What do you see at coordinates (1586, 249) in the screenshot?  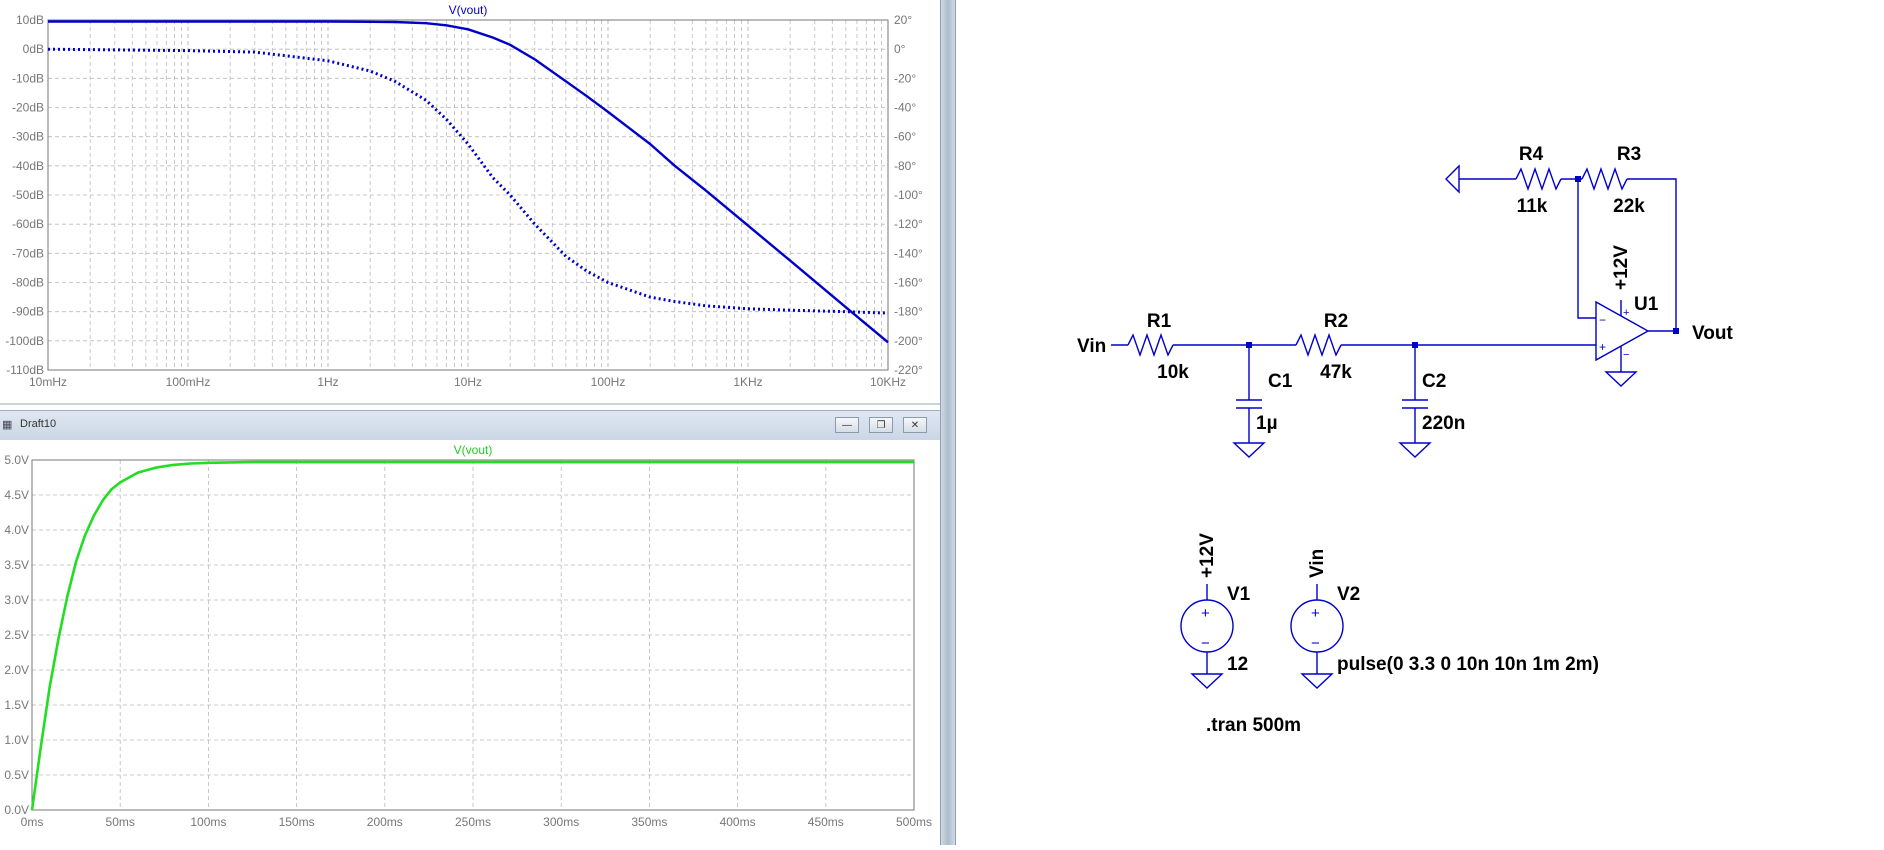 I see `wire-feedback-inverting` at bounding box center [1586, 249].